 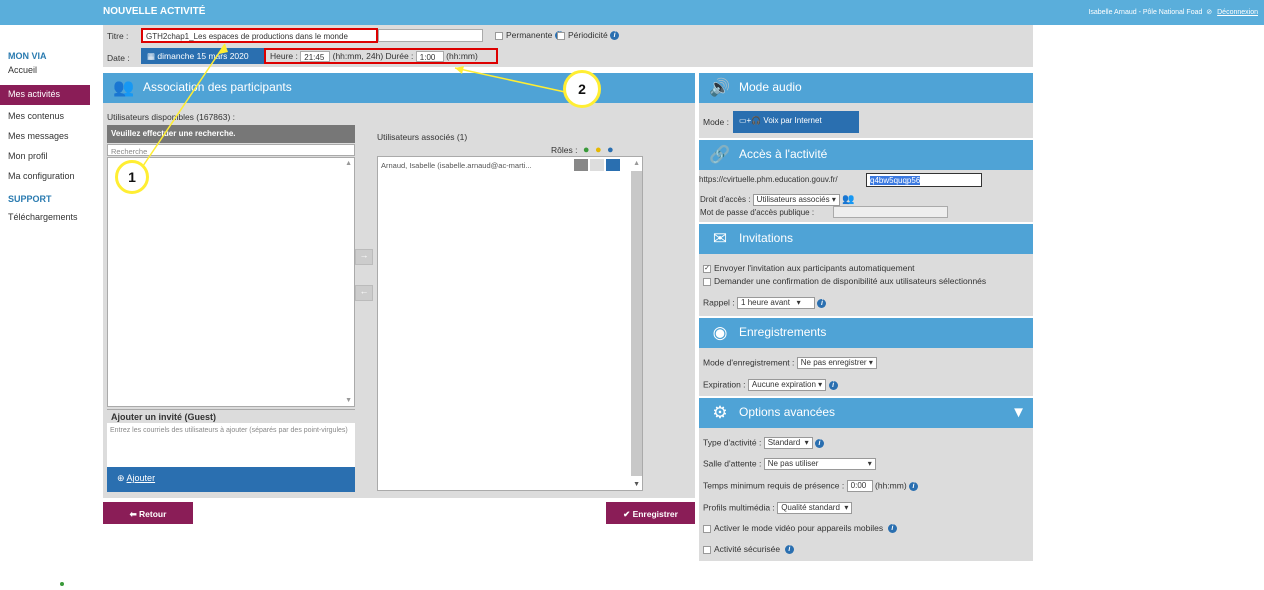 I want to click on status-dot, so click(x=62, y=584).